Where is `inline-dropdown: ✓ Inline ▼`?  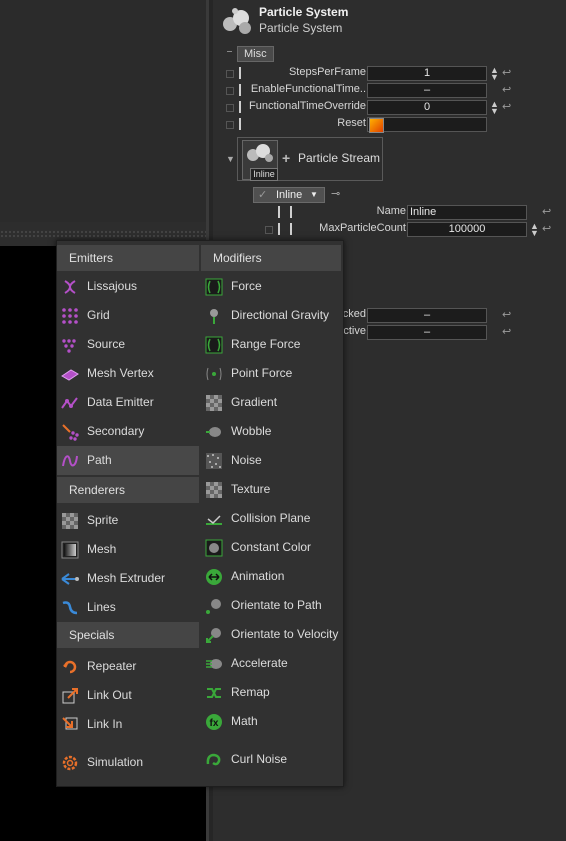
inline-dropdown: ✓ Inline ▼ is located at coordinates (289, 195).